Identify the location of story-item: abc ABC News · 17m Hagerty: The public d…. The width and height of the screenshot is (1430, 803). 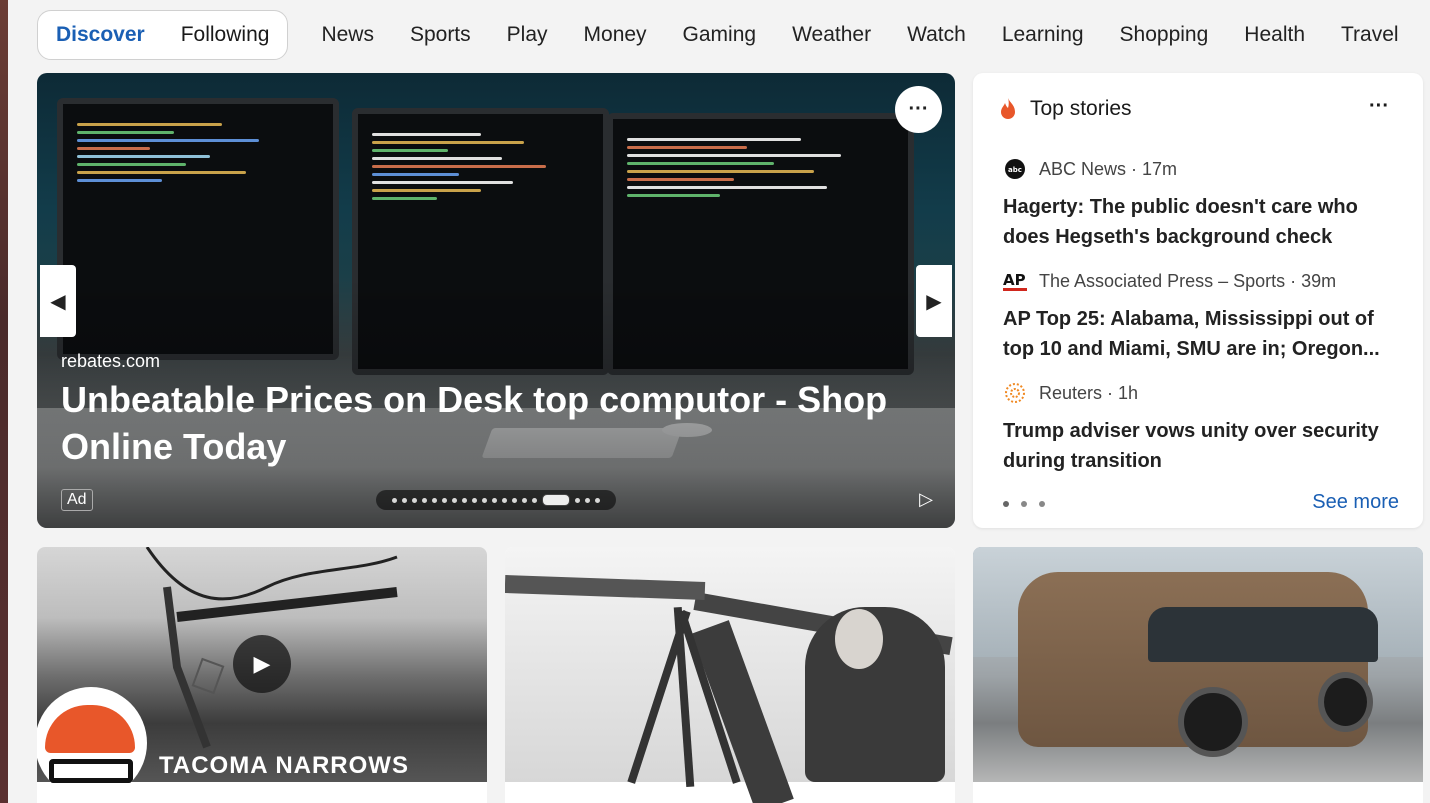
(1203, 204).